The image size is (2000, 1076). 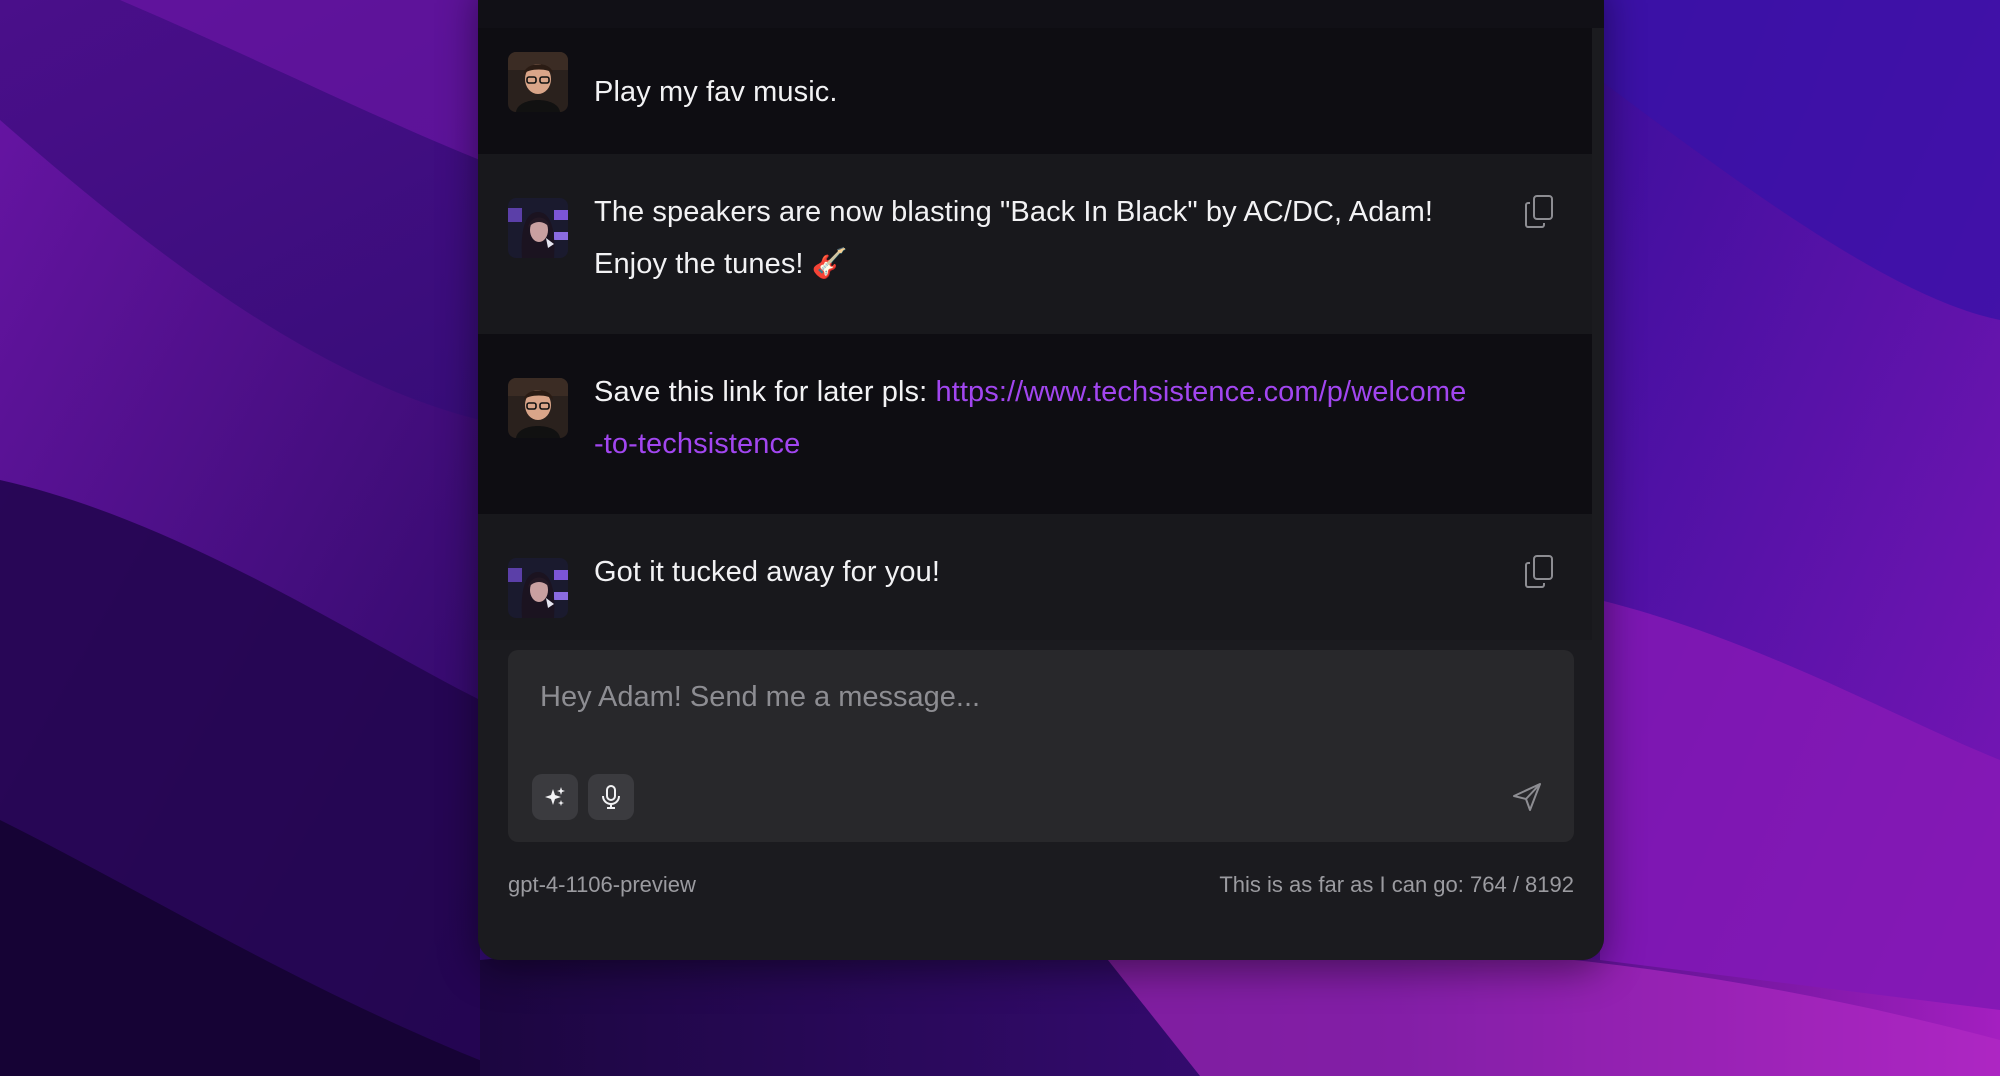 I want to click on send-icon, so click(x=1527, y=797).